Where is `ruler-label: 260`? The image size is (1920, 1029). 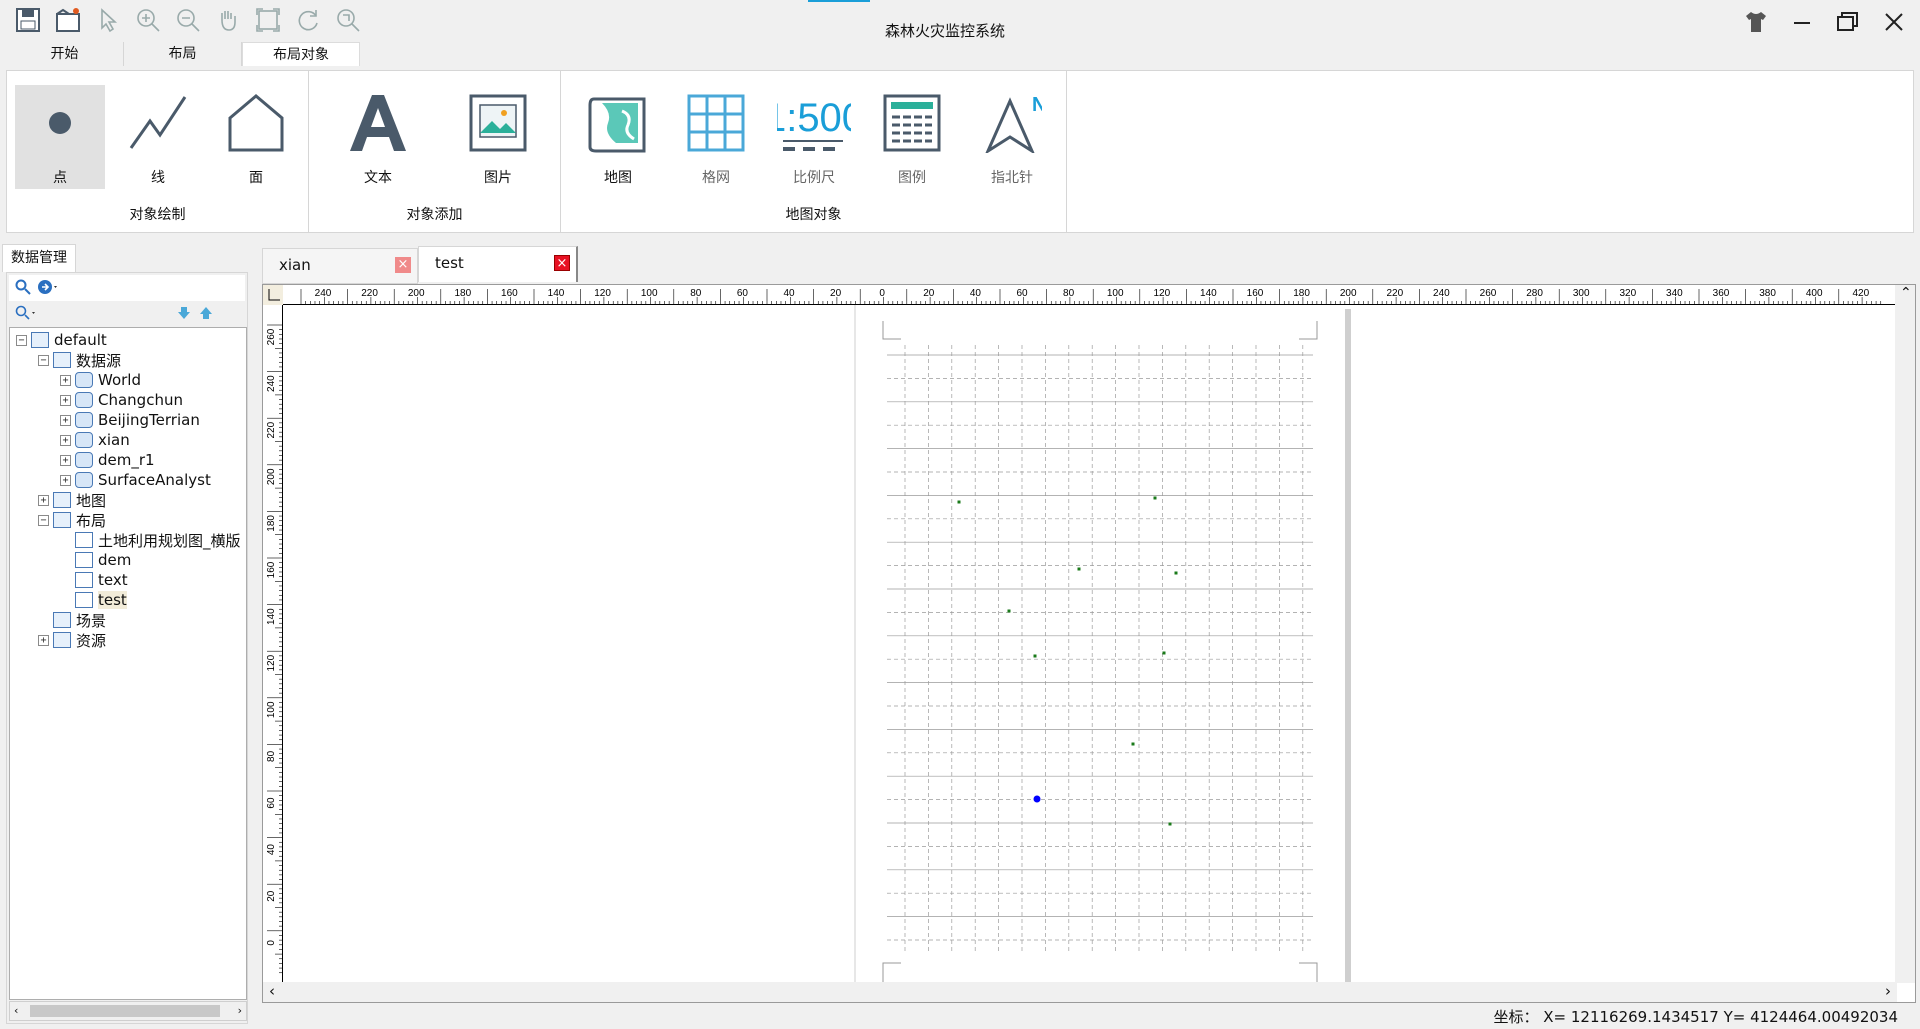 ruler-label: 260 is located at coordinates (271, 336).